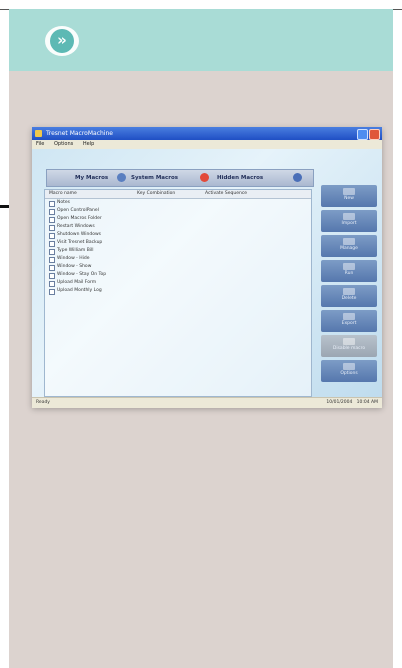 Image resolution: width=402 pixels, height=668 pixels. I want to click on macro-tabs: My Macros System Macros Hidden Macros, so click(180, 178).